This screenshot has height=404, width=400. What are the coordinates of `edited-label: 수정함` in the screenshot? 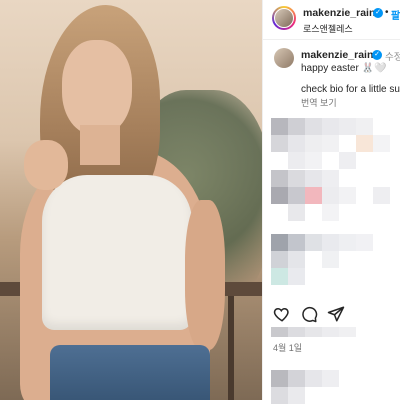 It's located at (392, 57).